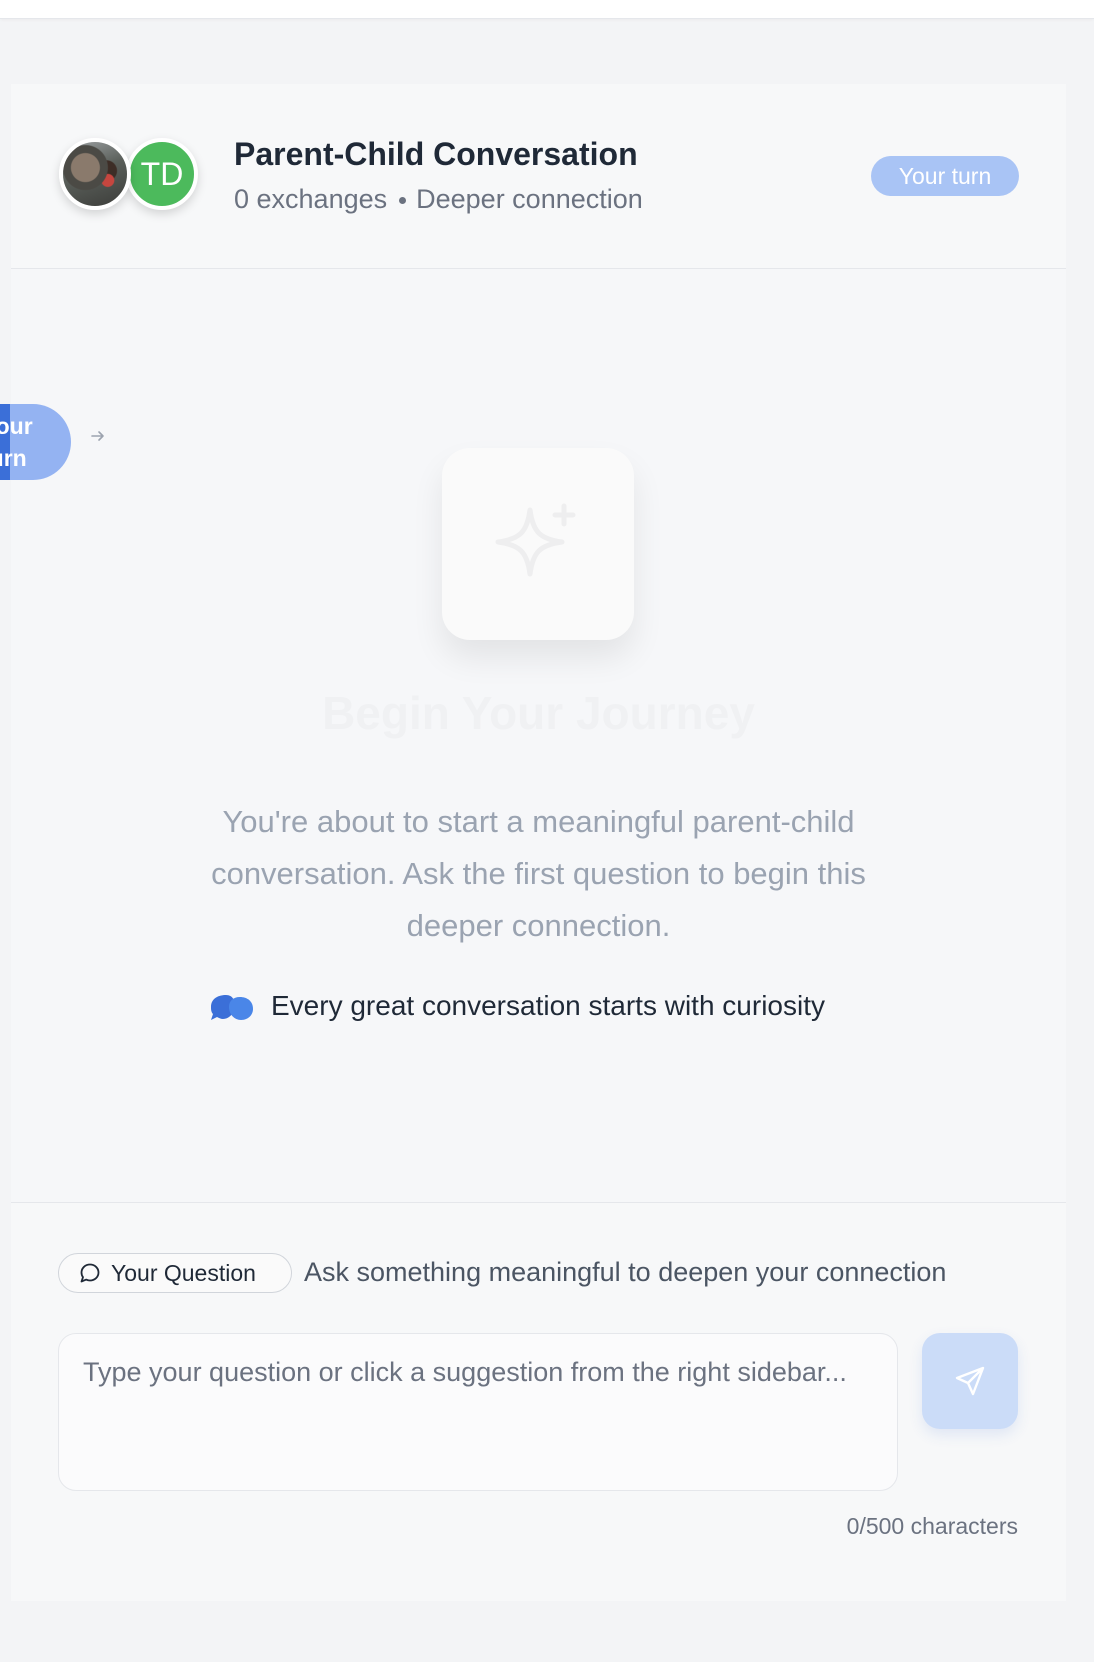 Image resolution: width=1094 pixels, height=1662 pixels. I want to click on empty-state-title: Begin Your Journey, so click(538, 713).